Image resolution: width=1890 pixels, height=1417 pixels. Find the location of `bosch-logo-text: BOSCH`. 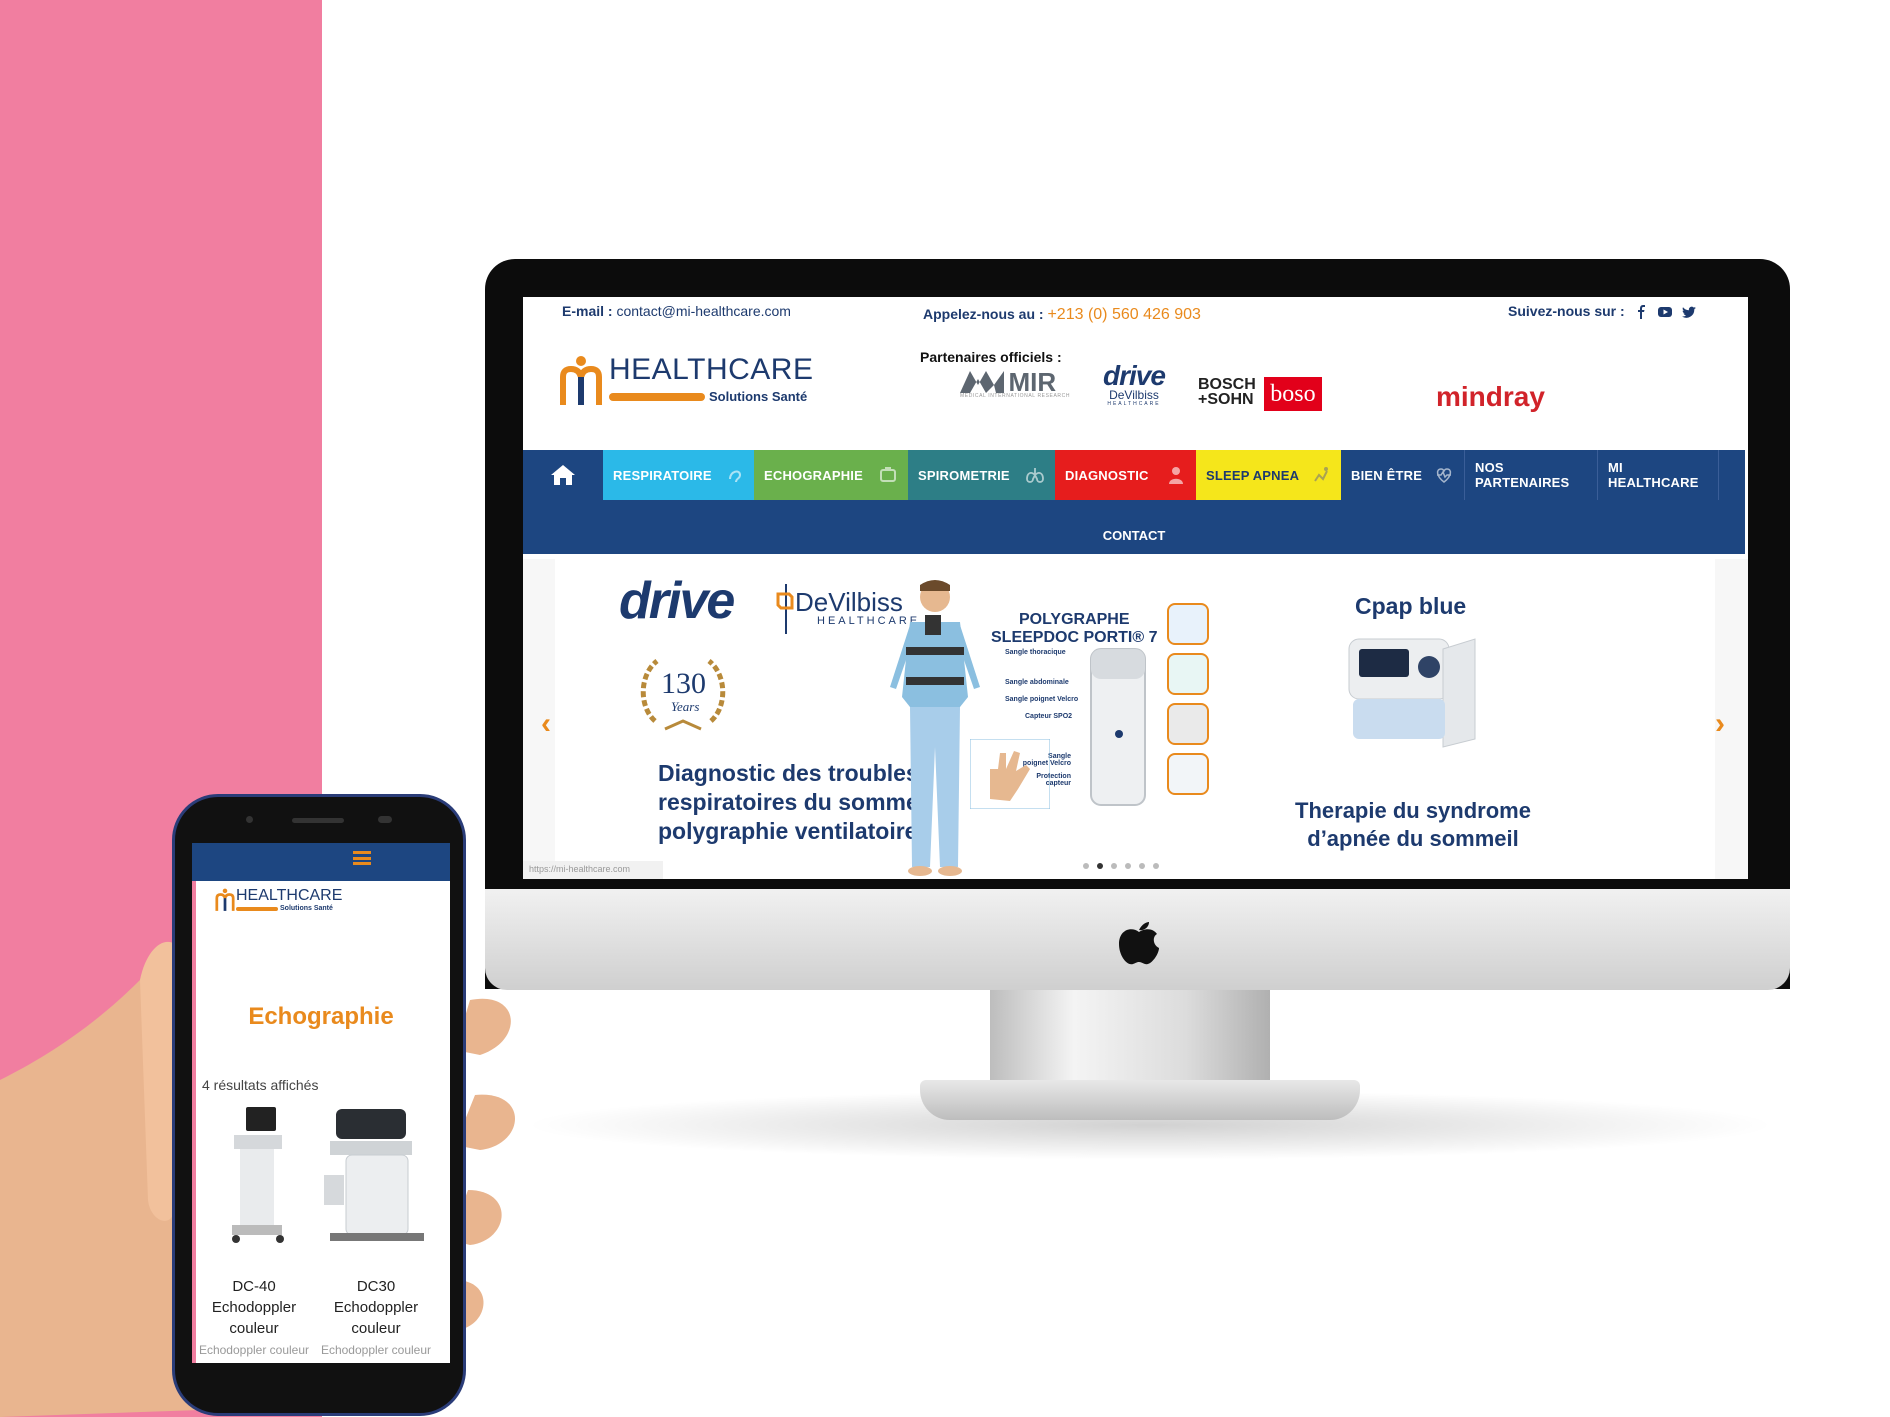

bosch-logo-text: BOSCH is located at coordinates (1227, 384).